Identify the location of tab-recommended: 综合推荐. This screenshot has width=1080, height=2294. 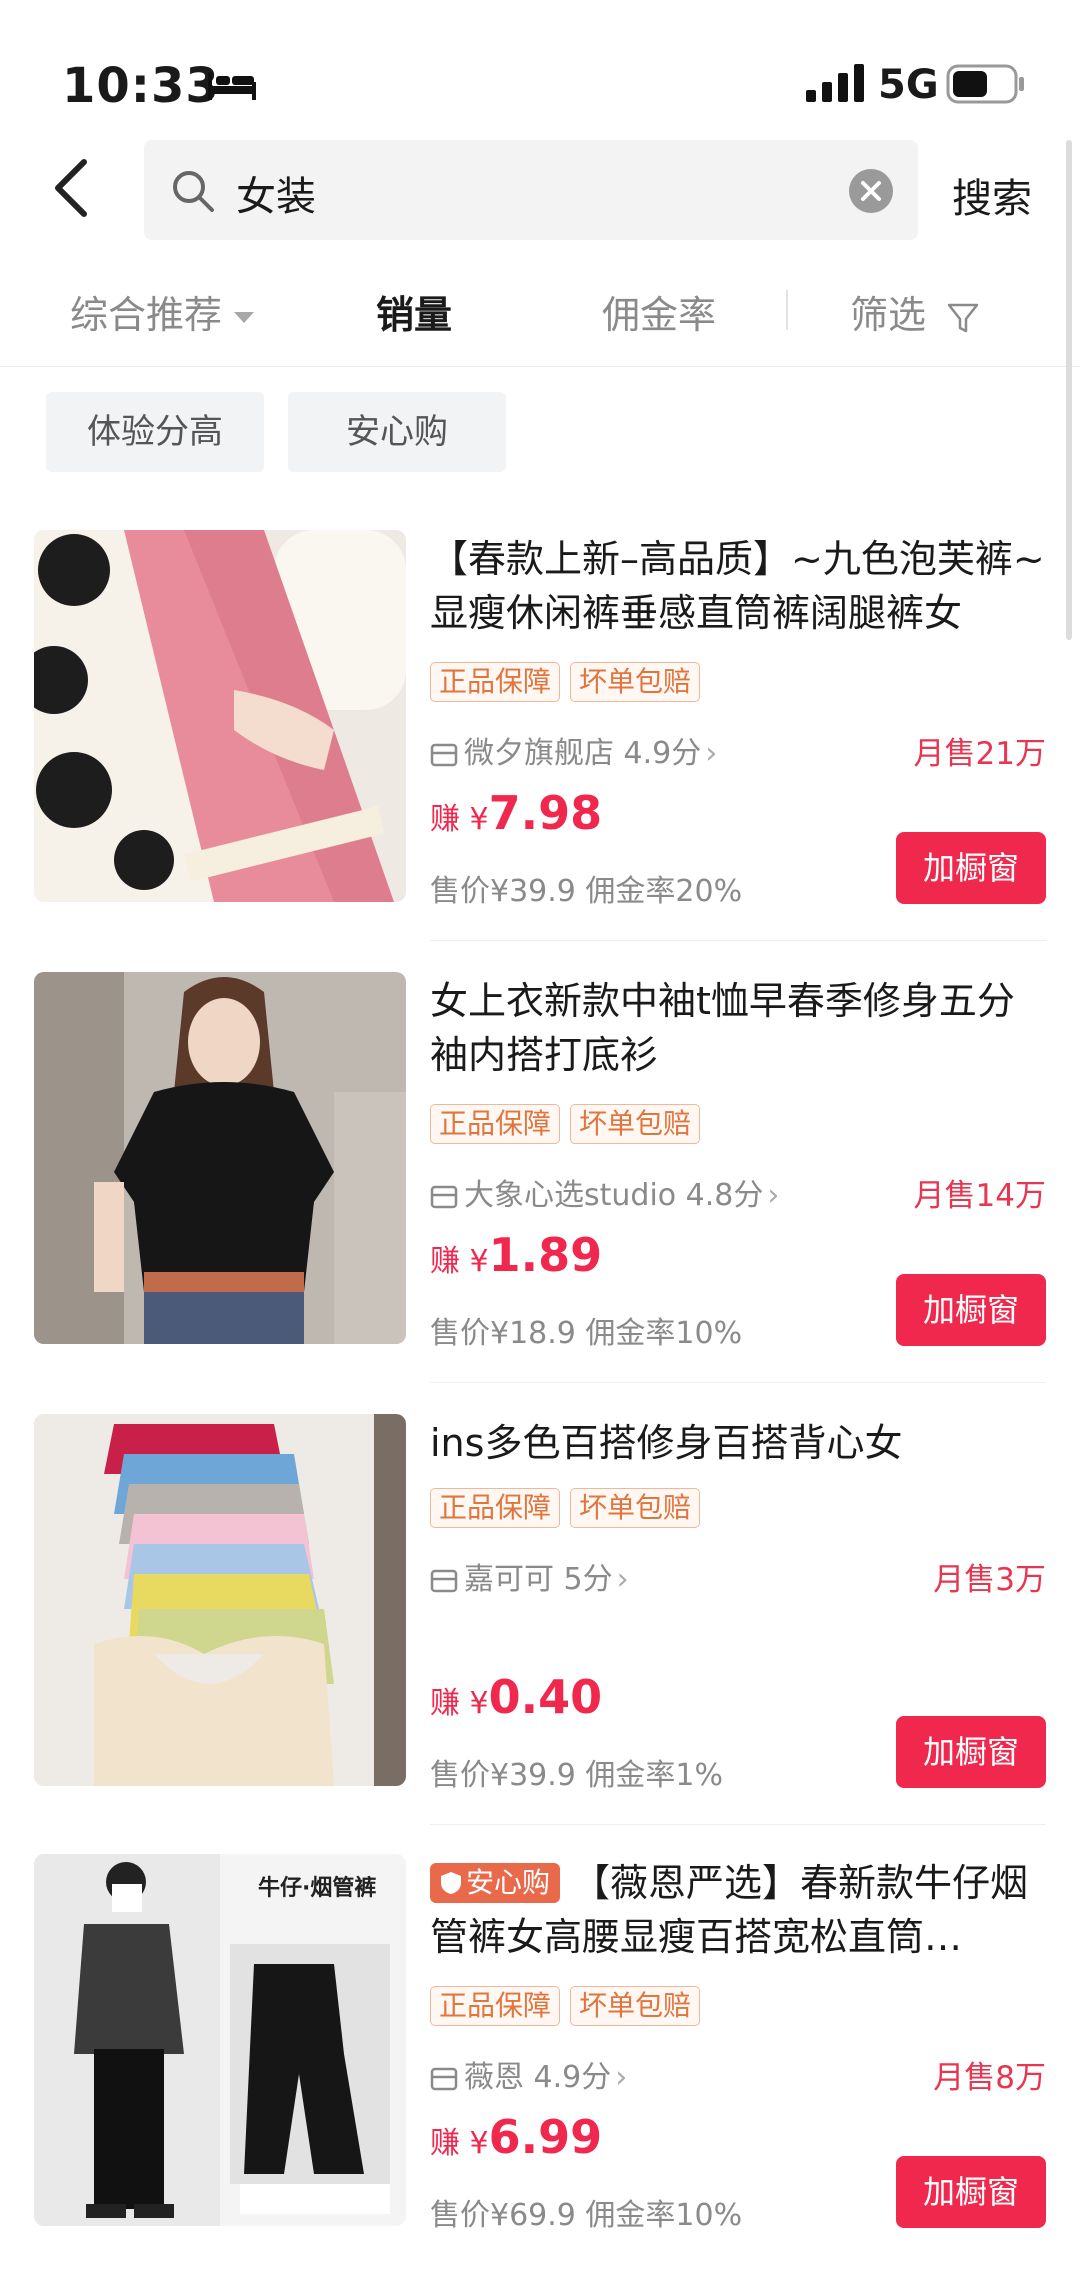
(162, 311).